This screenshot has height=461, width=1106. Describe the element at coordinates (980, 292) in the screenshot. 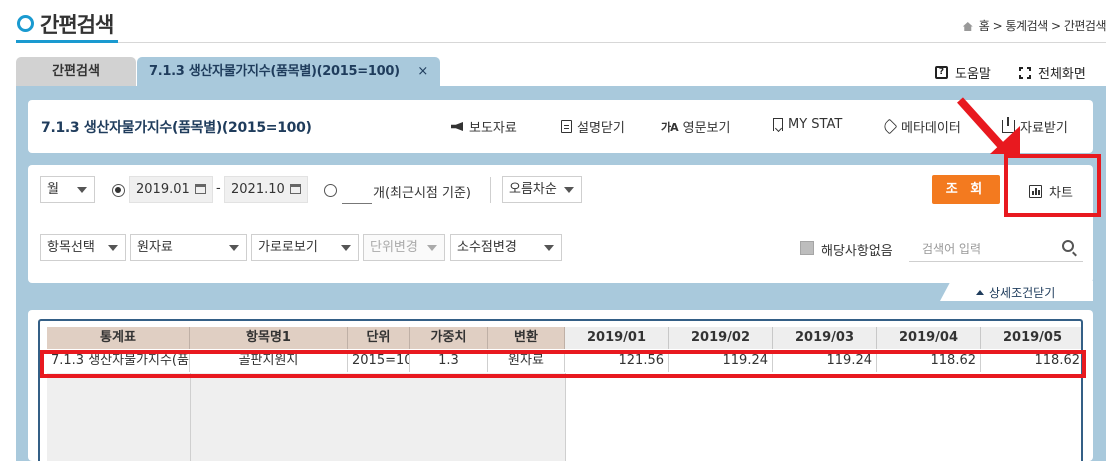

I see `triangle-up-icon` at that location.